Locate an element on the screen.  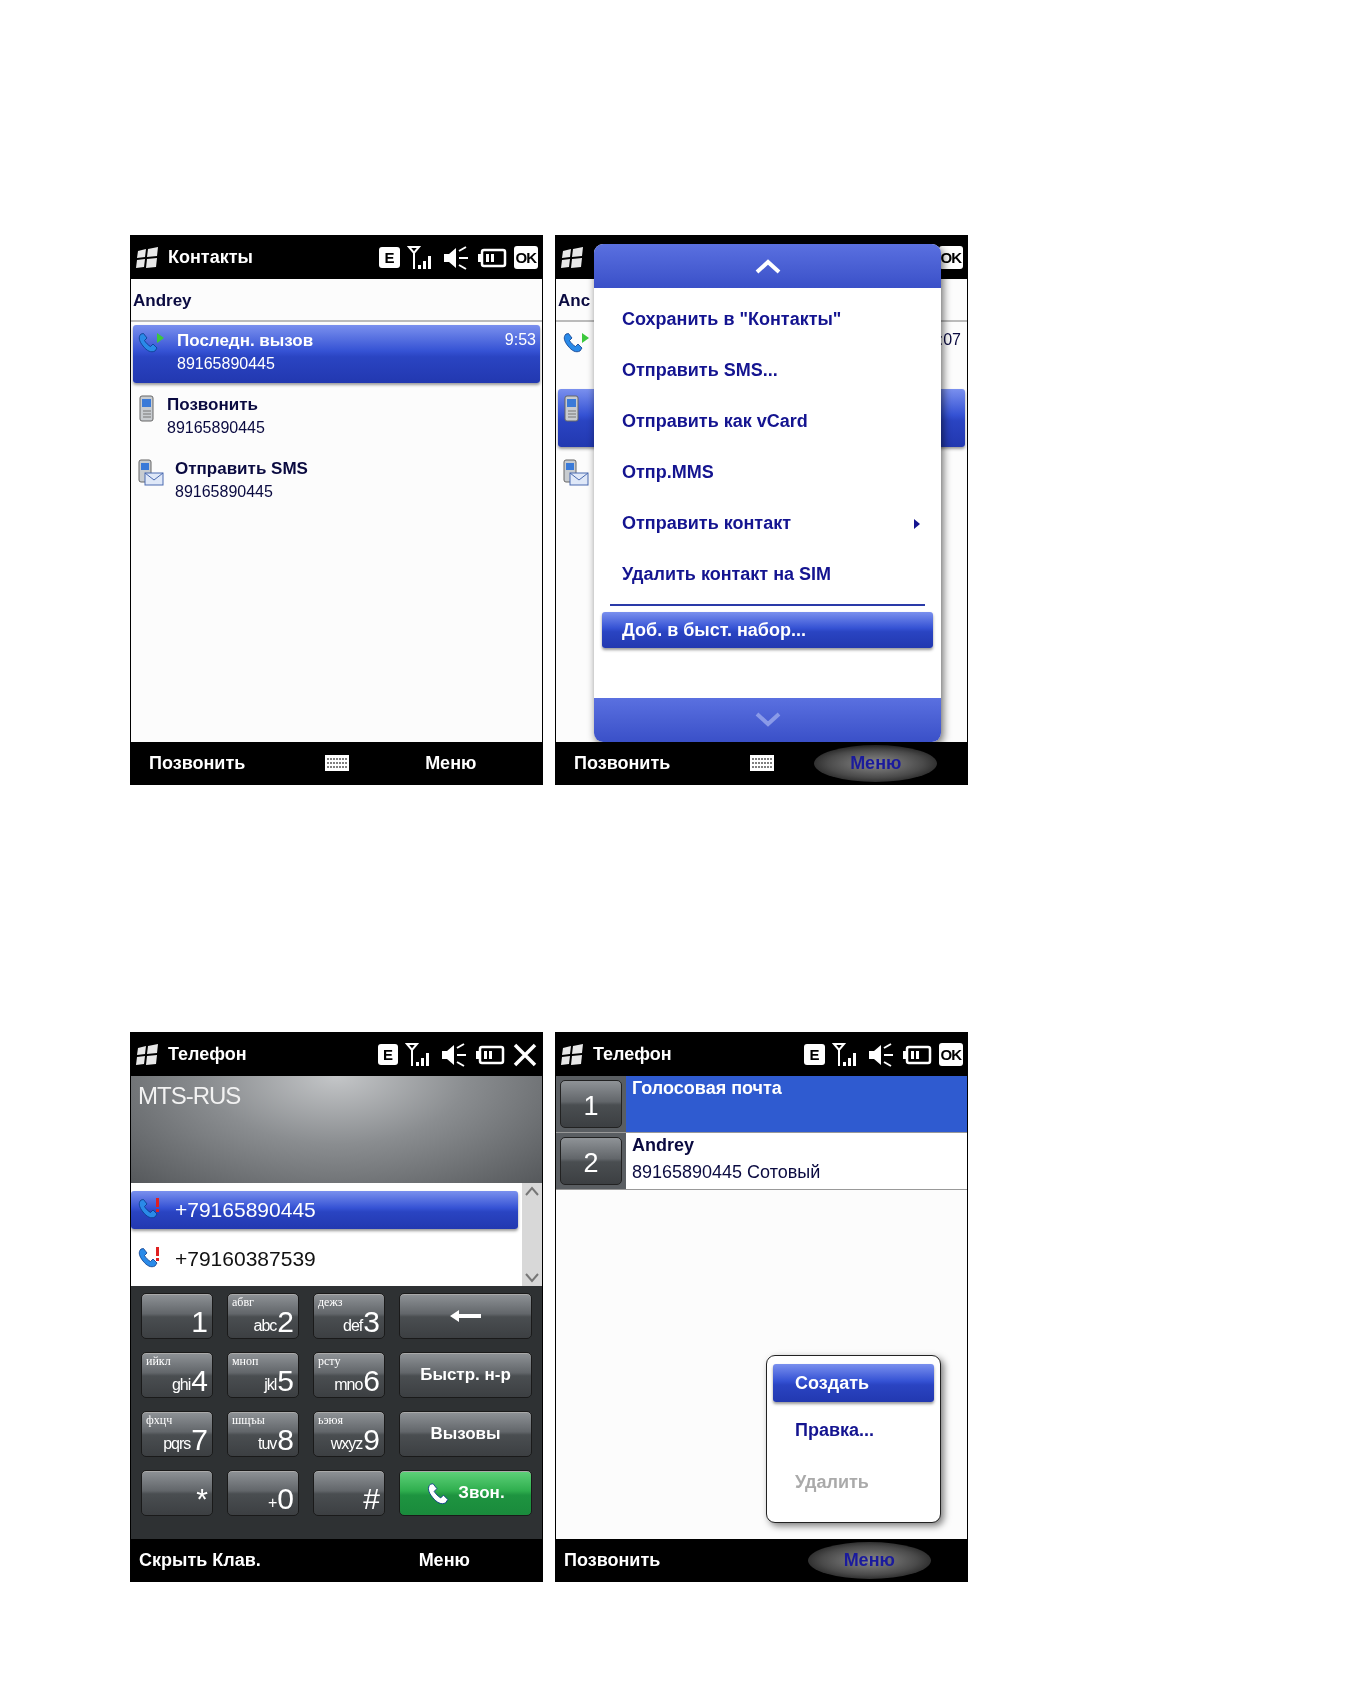
item-title: Отправить SMS is located at coordinates (242, 469).